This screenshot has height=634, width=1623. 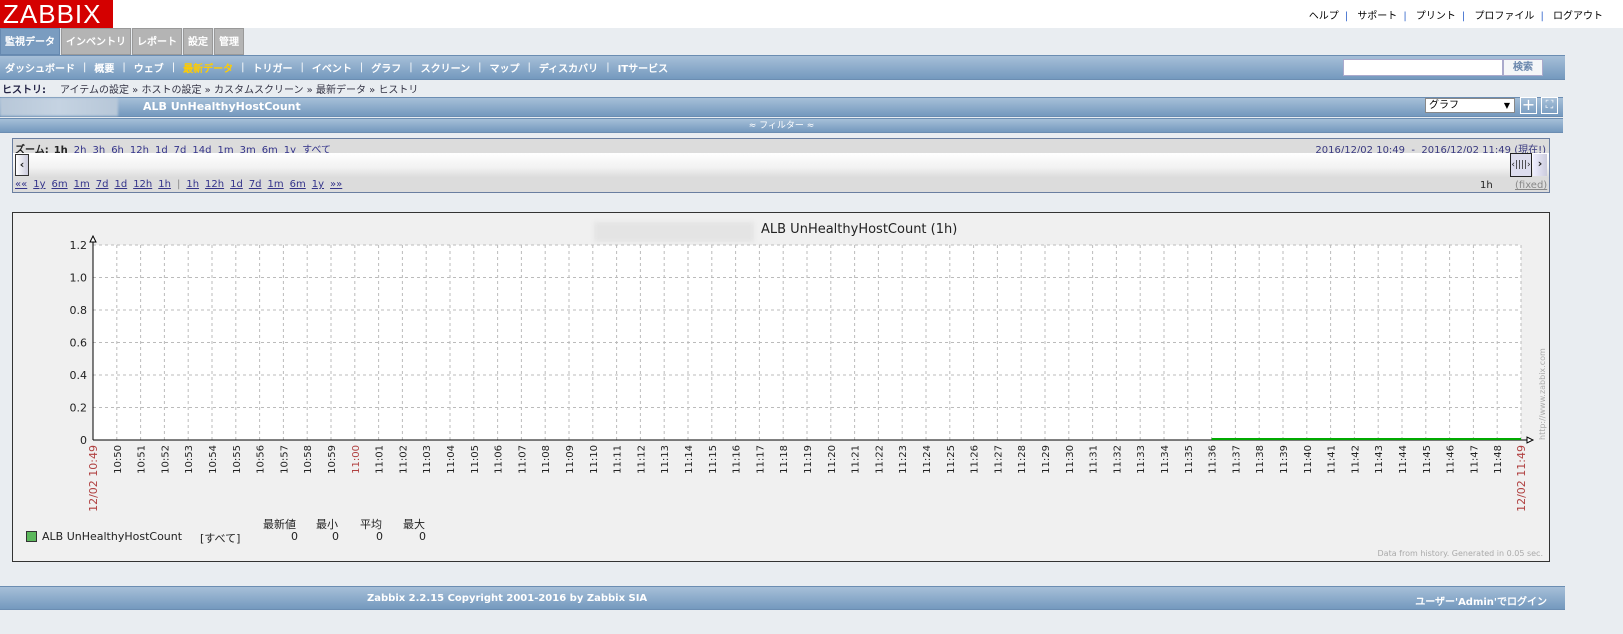 I want to click on x-tick-label: 11:25, so click(x=951, y=459).